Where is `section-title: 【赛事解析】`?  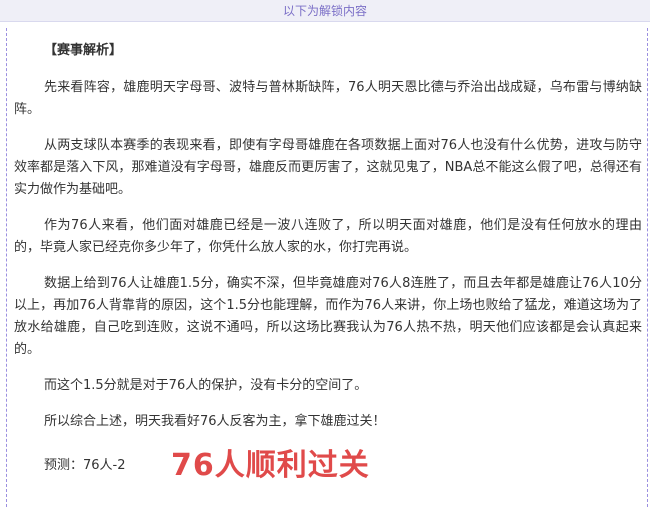
section-title: 【赛事解析】 is located at coordinates (83, 50).